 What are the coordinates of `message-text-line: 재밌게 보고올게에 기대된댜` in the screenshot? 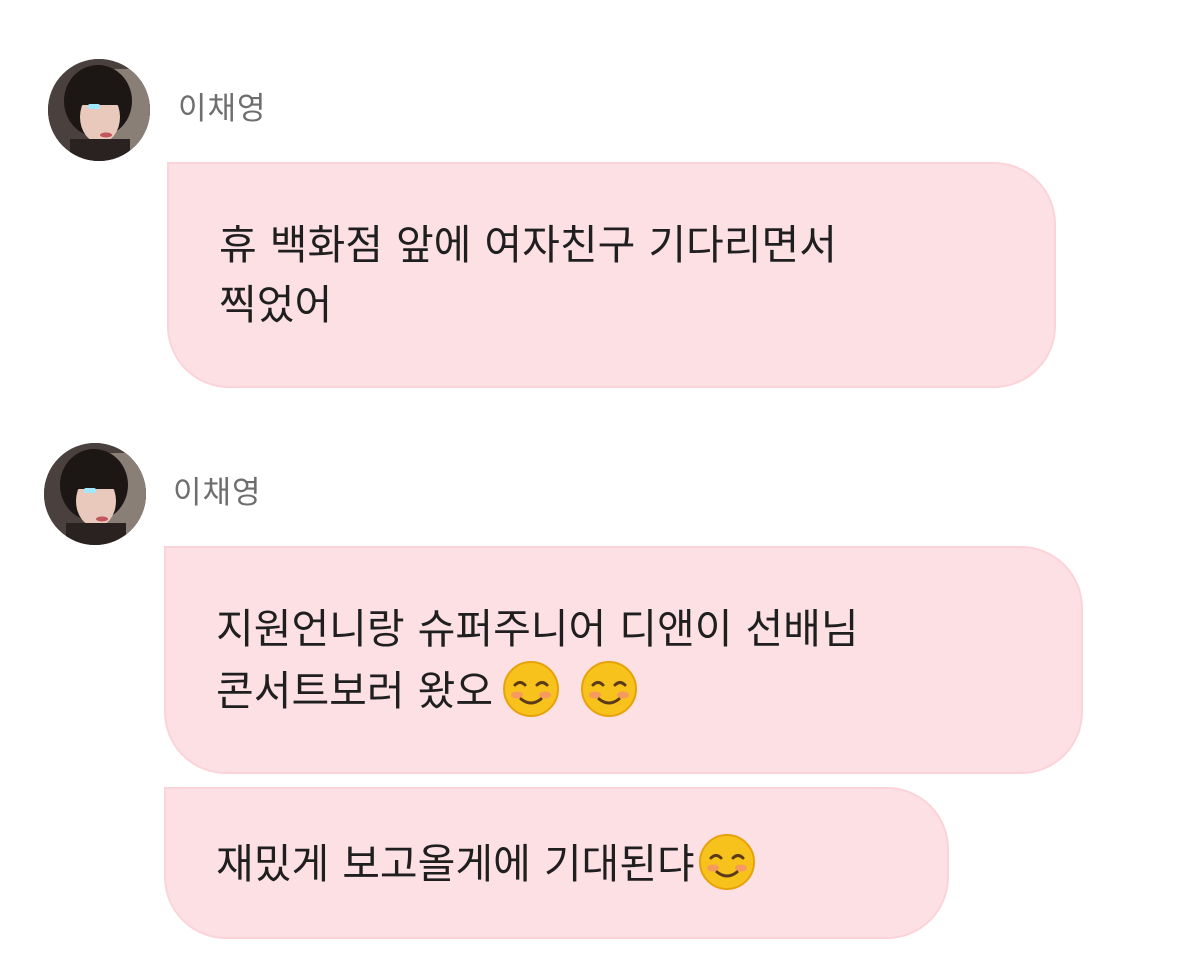 It's located at (561, 863).